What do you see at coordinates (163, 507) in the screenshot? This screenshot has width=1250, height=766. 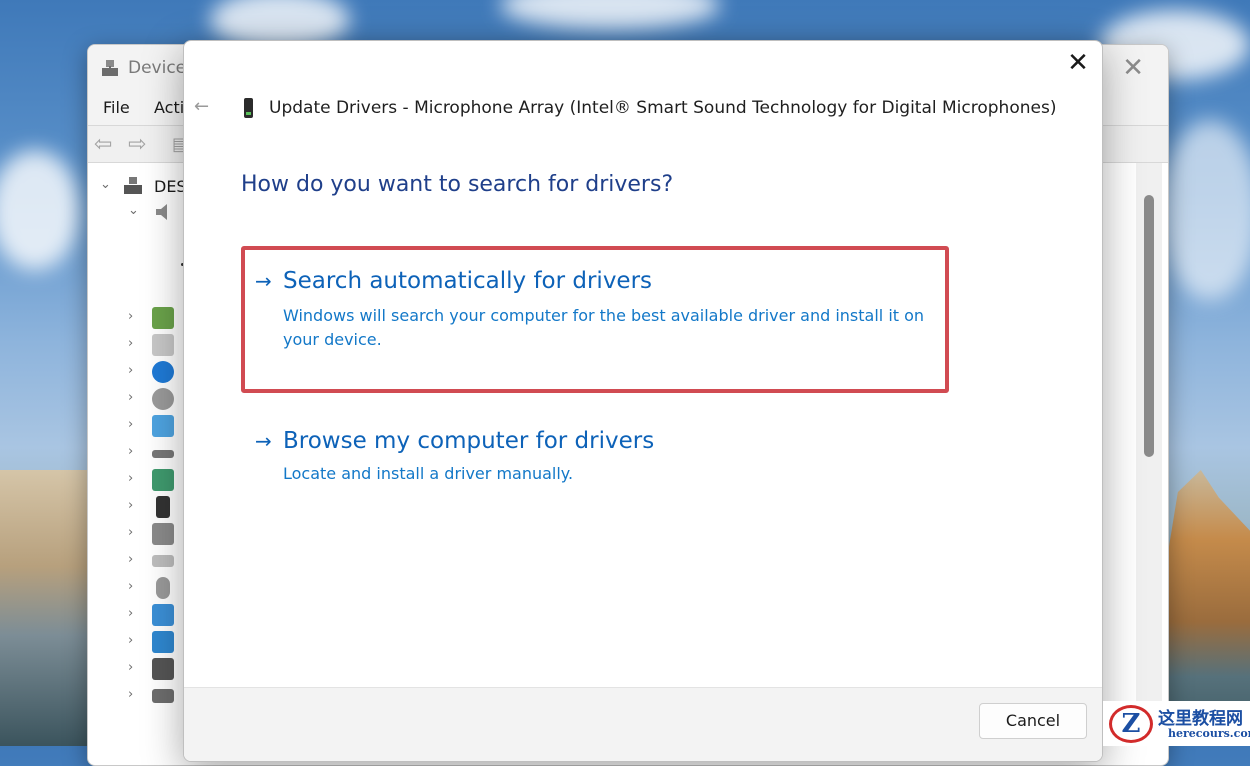 I see `firmware-chip-icon` at bounding box center [163, 507].